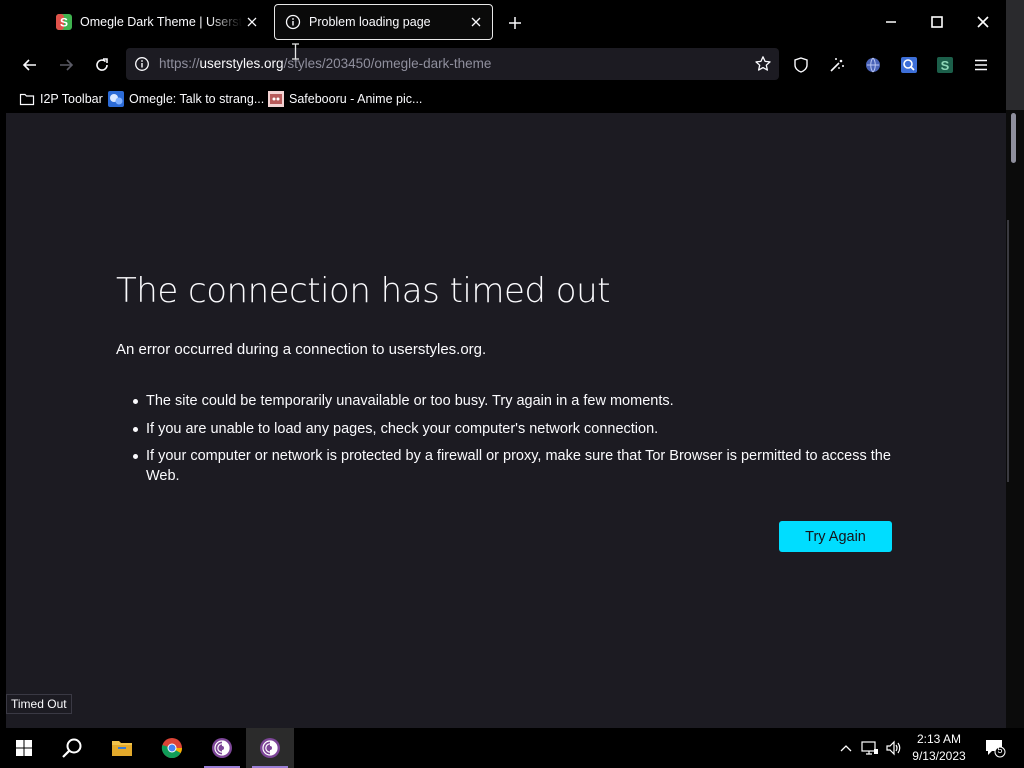 This screenshot has height=768, width=1024. I want to click on url-scheme: https://, so click(179, 63).